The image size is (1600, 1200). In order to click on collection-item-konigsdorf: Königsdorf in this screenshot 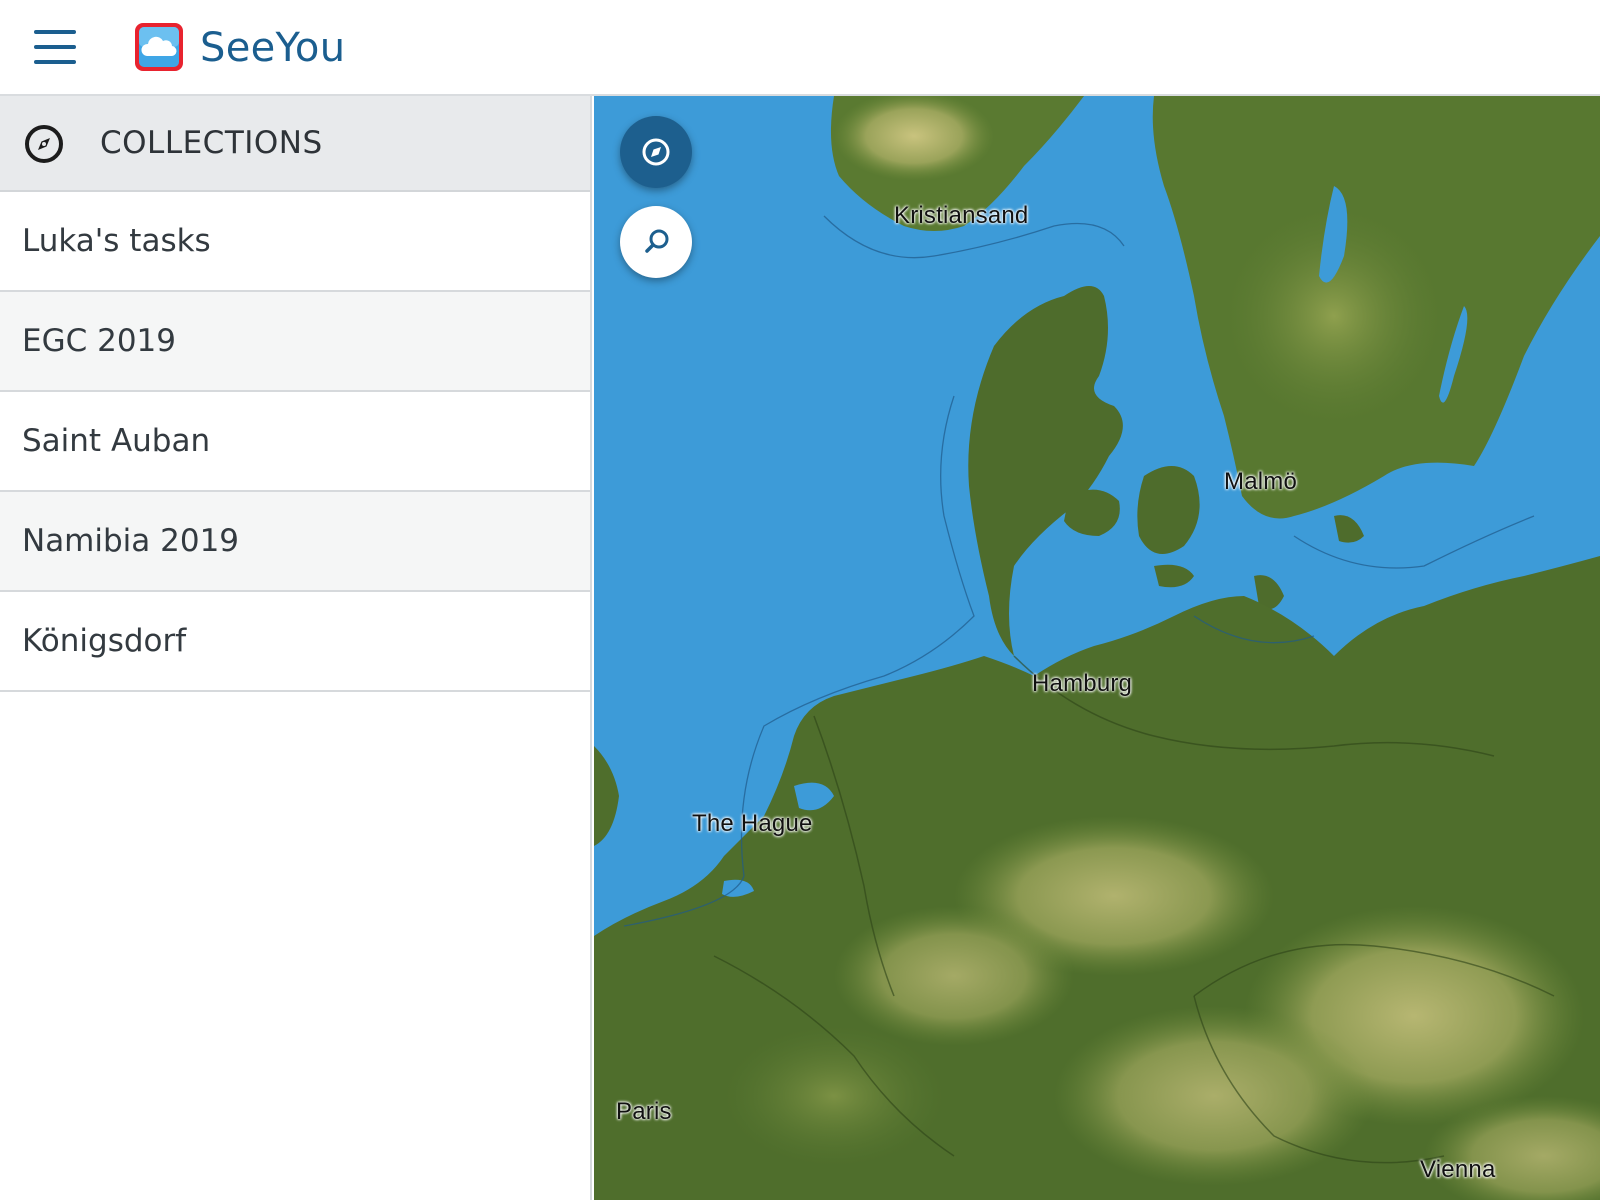, I will do `click(295, 642)`.